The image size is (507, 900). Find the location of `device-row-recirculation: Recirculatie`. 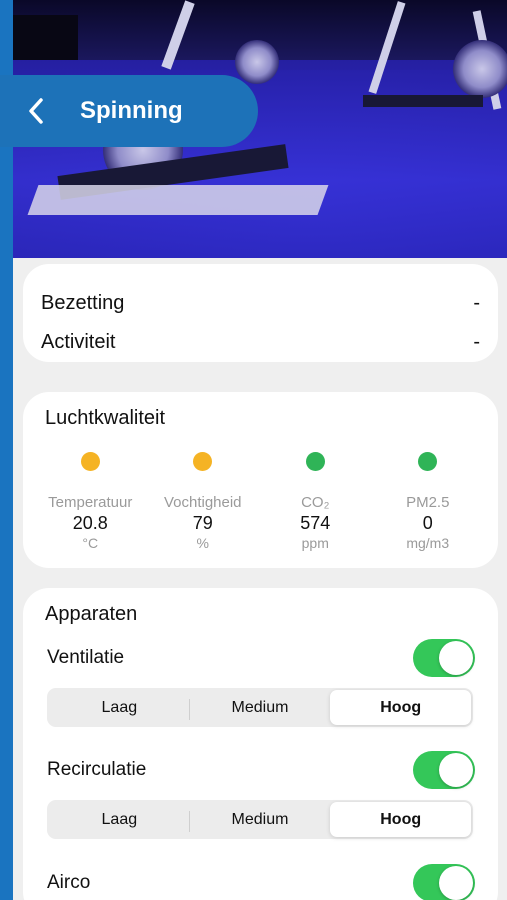

device-row-recirculation: Recirculatie is located at coordinates (261, 770).